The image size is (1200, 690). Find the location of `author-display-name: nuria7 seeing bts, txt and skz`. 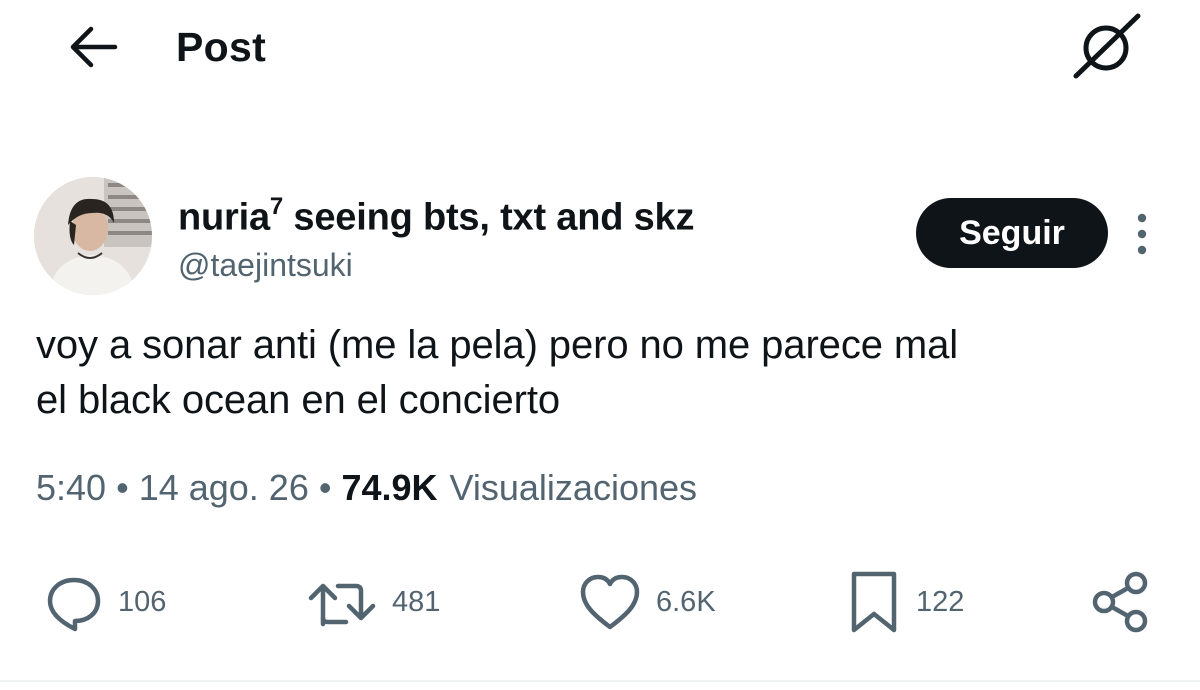

author-display-name: nuria7 seeing bts, txt and skz is located at coordinates (436, 213).